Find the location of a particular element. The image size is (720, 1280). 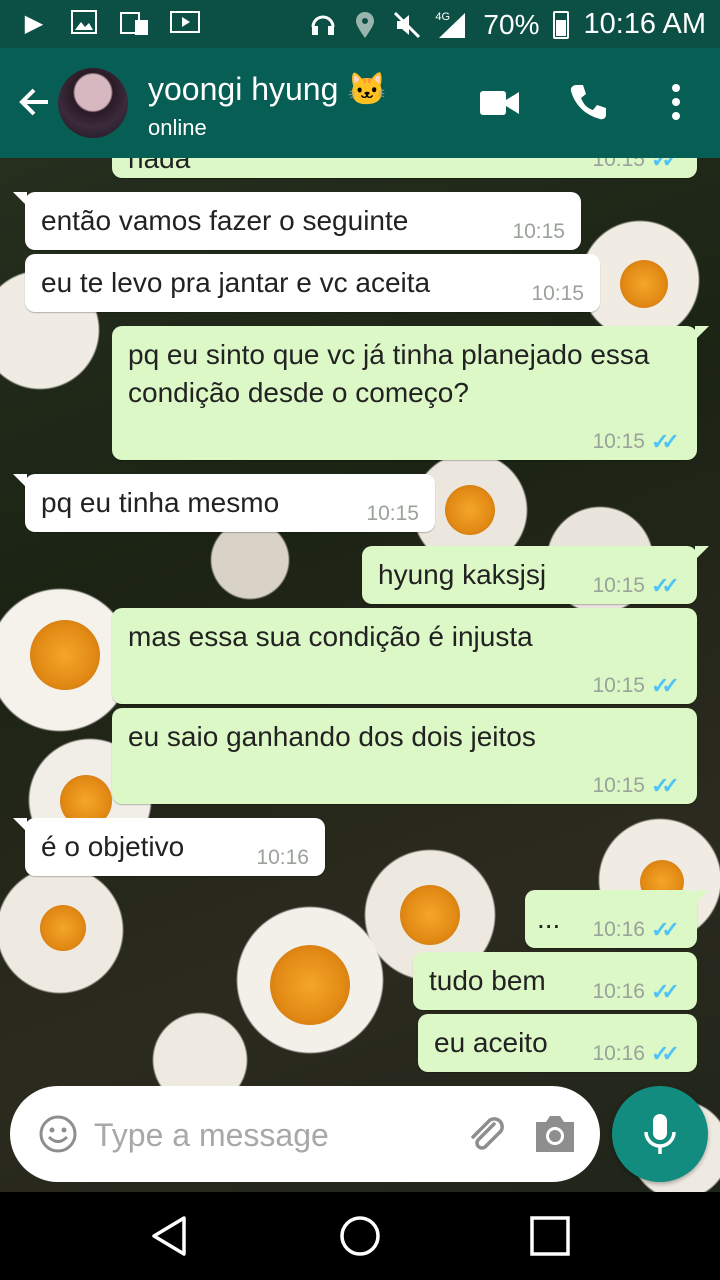

message-bubble-incoming: eu te levo pra jantar e vc aceita 10:15 is located at coordinates (312, 283).